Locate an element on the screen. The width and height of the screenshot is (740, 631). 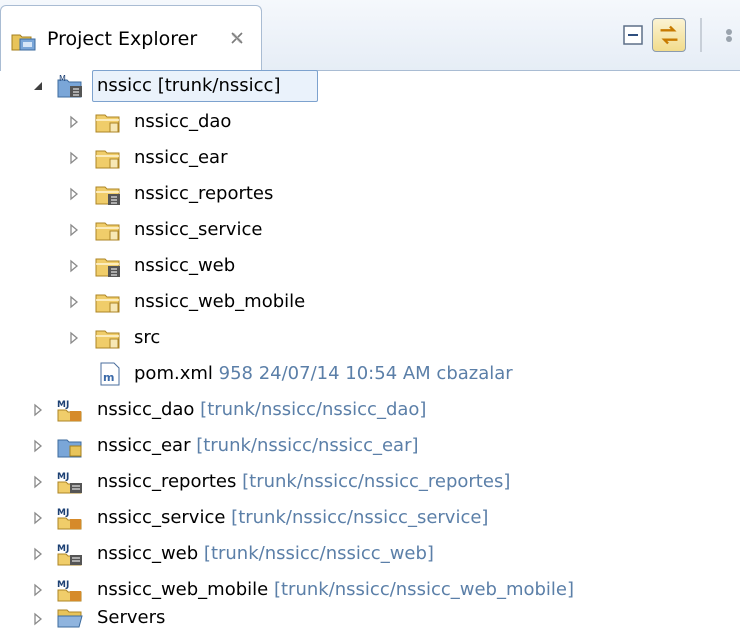
tree-item-folder: nssicc_service is located at coordinates (370, 230).